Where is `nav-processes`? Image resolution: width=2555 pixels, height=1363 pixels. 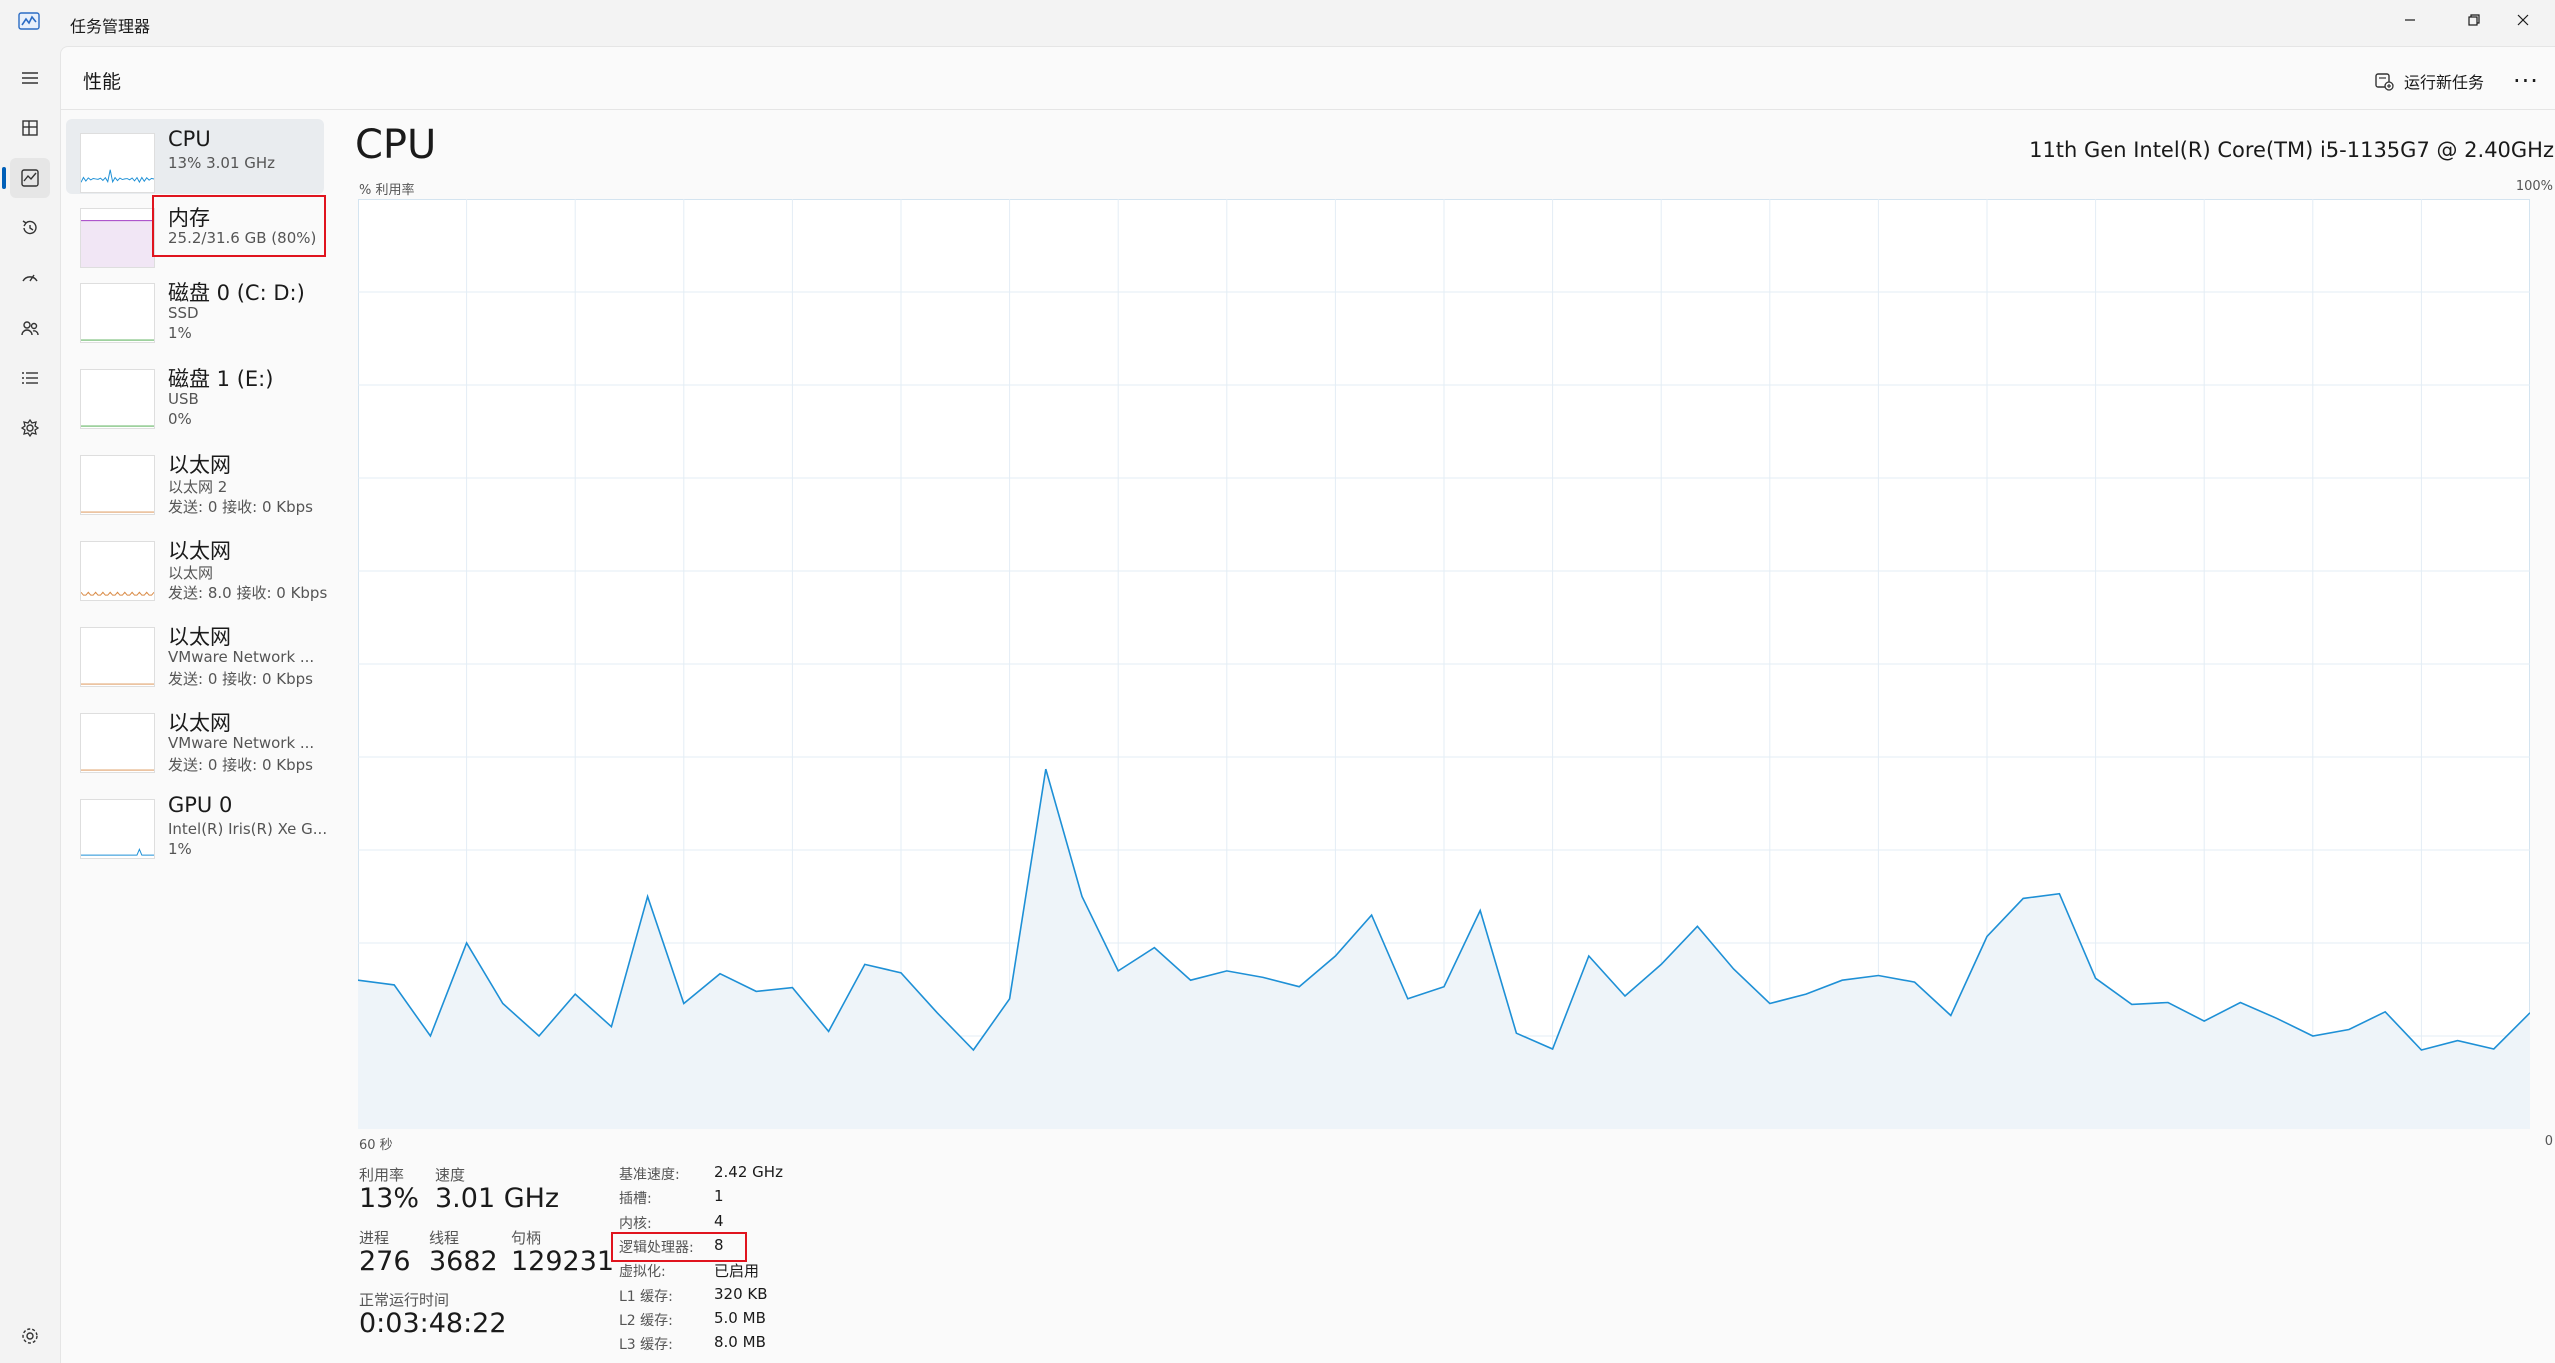 nav-processes is located at coordinates (30, 128).